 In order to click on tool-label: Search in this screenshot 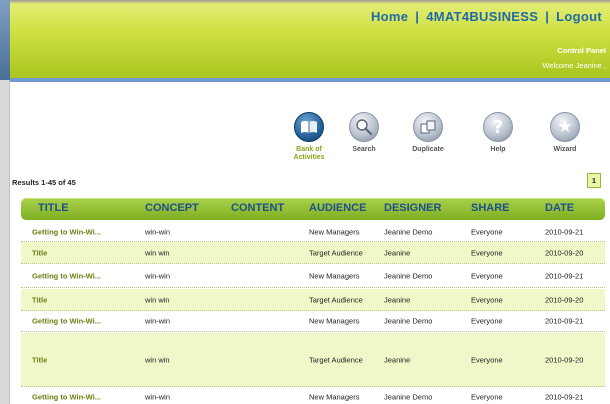, I will do `click(364, 149)`.